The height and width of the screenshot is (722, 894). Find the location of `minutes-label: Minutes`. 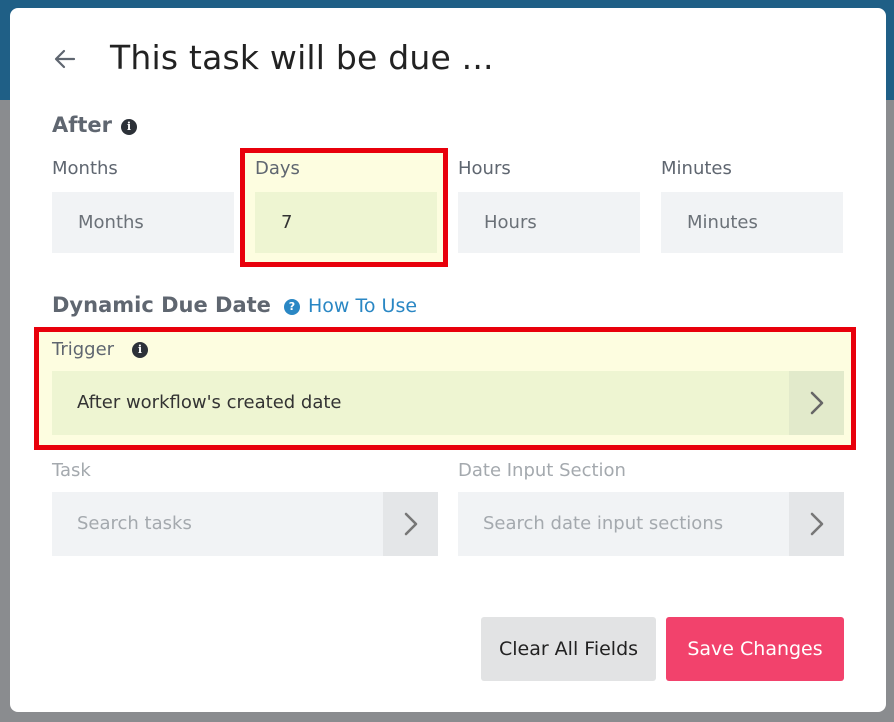

minutes-label: Minutes is located at coordinates (696, 168).